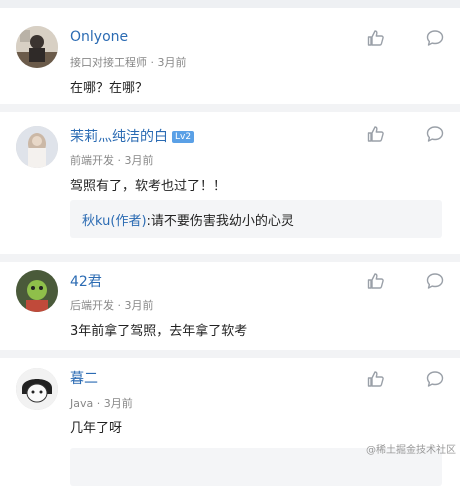 Image resolution: width=460 pixels, height=486 pixels. I want to click on reply-author: 秋ku(作者), so click(114, 221).